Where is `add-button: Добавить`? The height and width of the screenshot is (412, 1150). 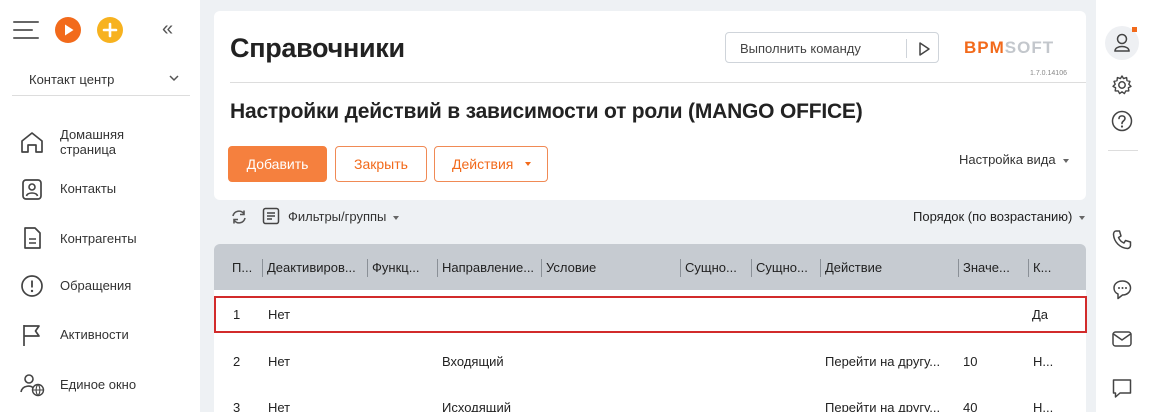
add-button: Добавить is located at coordinates (277, 164).